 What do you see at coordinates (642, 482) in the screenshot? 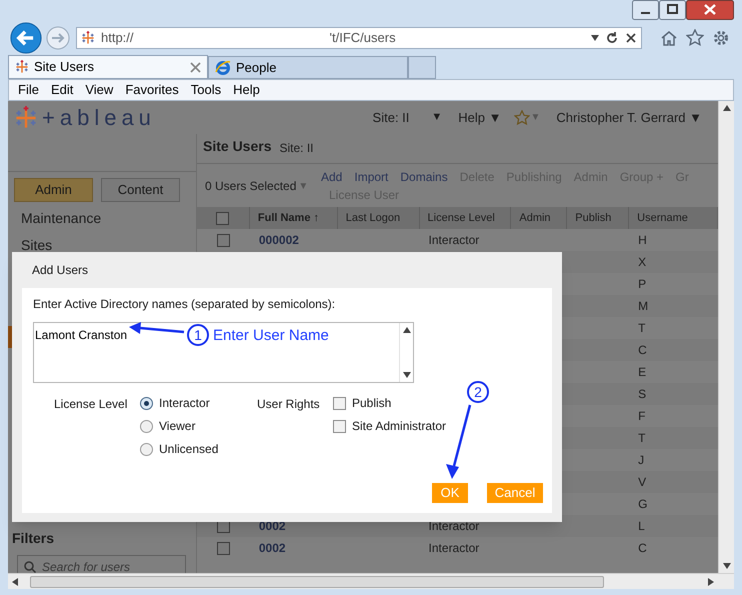
I see `table-cell-text: V` at bounding box center [642, 482].